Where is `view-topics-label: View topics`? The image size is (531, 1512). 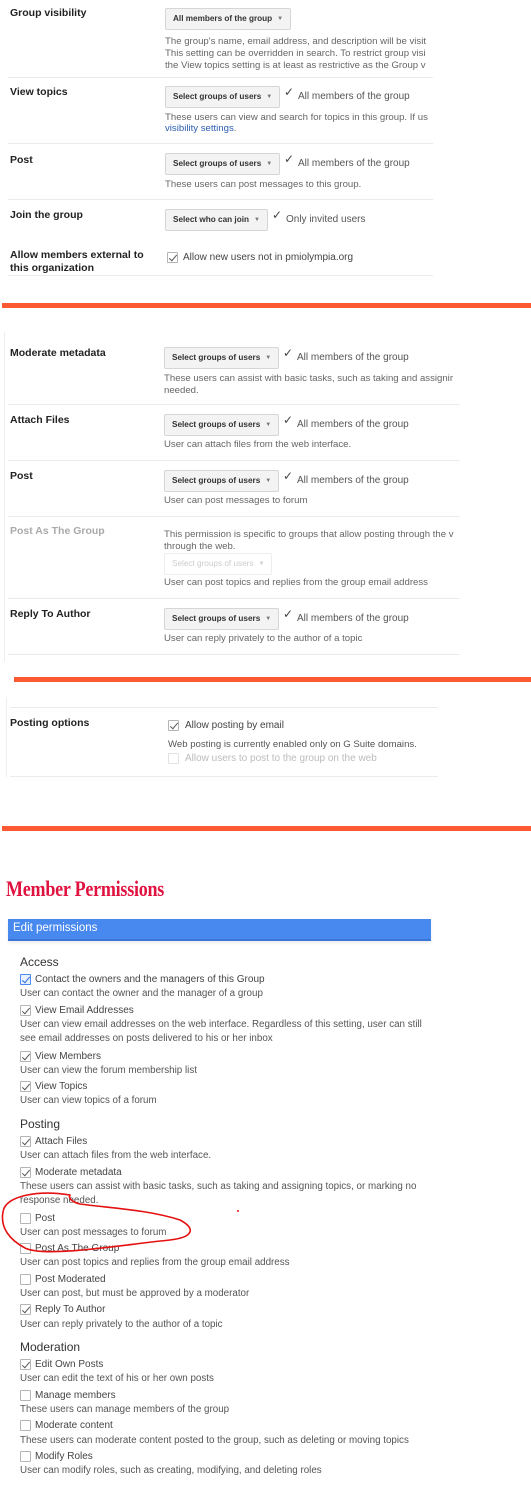
view-topics-label: View topics is located at coordinates (39, 92).